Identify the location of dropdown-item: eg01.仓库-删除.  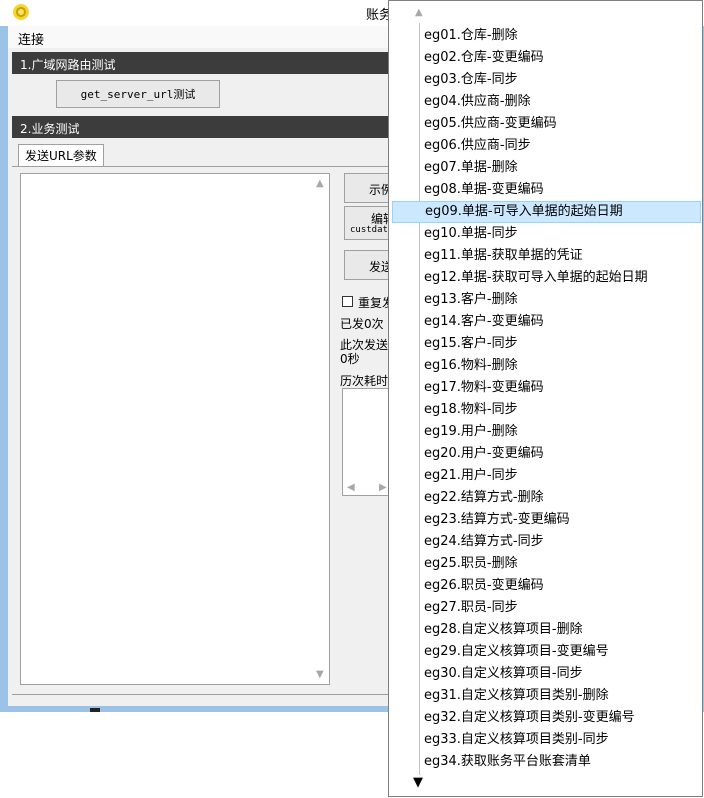
(546, 36).